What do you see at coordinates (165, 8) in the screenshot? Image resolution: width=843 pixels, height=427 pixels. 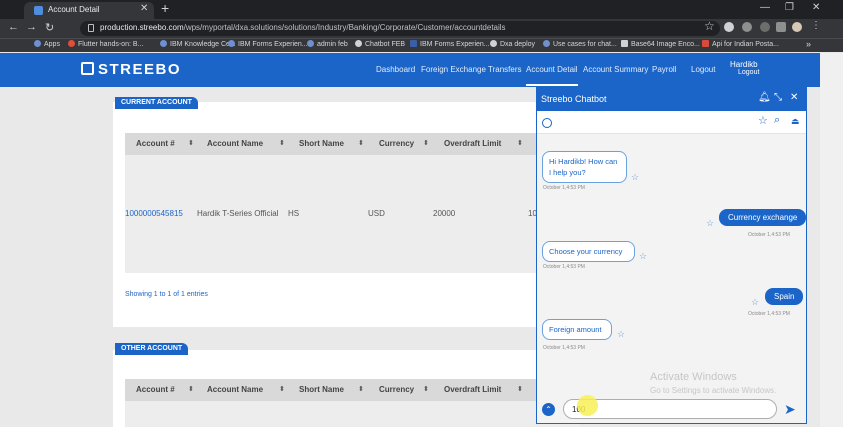 I see `new-tab-icon: +` at bounding box center [165, 8].